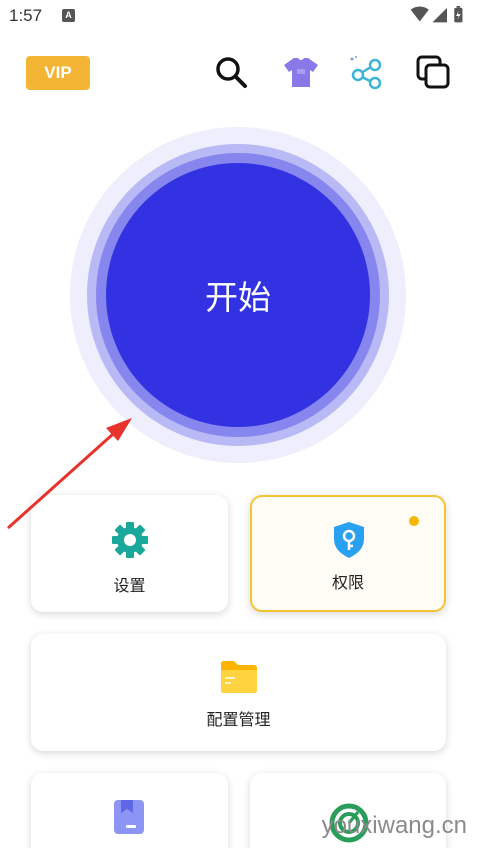 This screenshot has width=477, height=848. Describe the element at coordinates (419, 14) in the screenshot. I see `wifi-icon` at that location.